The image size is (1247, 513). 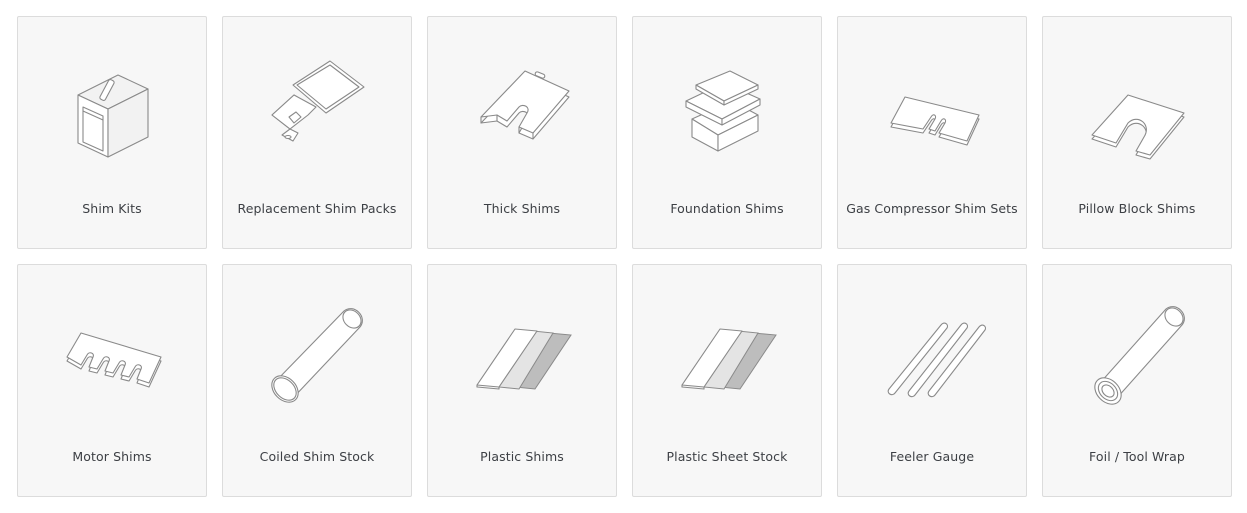 I want to click on thick-shim-icon, so click(x=525, y=105).